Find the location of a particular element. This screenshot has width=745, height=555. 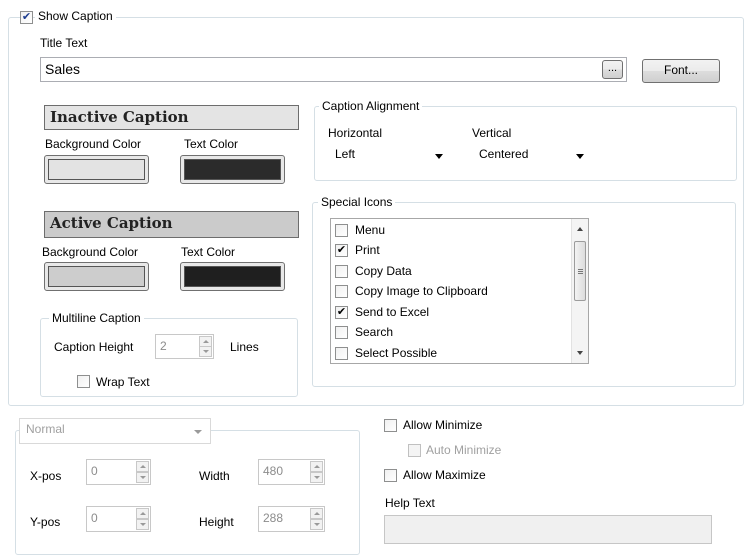

xpos-spinner: 0 is located at coordinates (118, 472).